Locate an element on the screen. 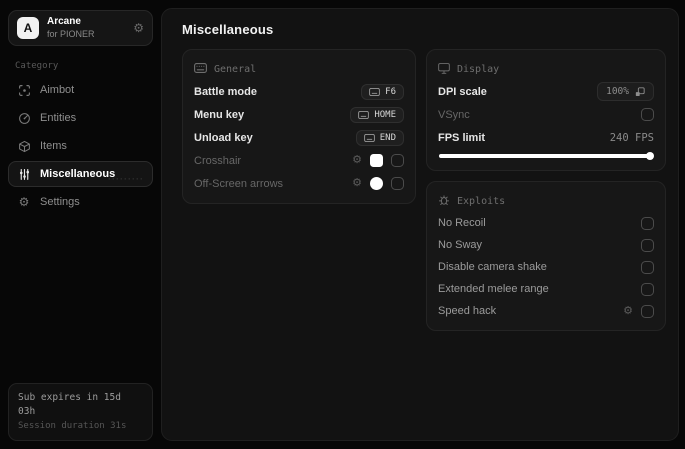  brand-card: A Arcane for PIONER ⚙ is located at coordinates (80, 28).